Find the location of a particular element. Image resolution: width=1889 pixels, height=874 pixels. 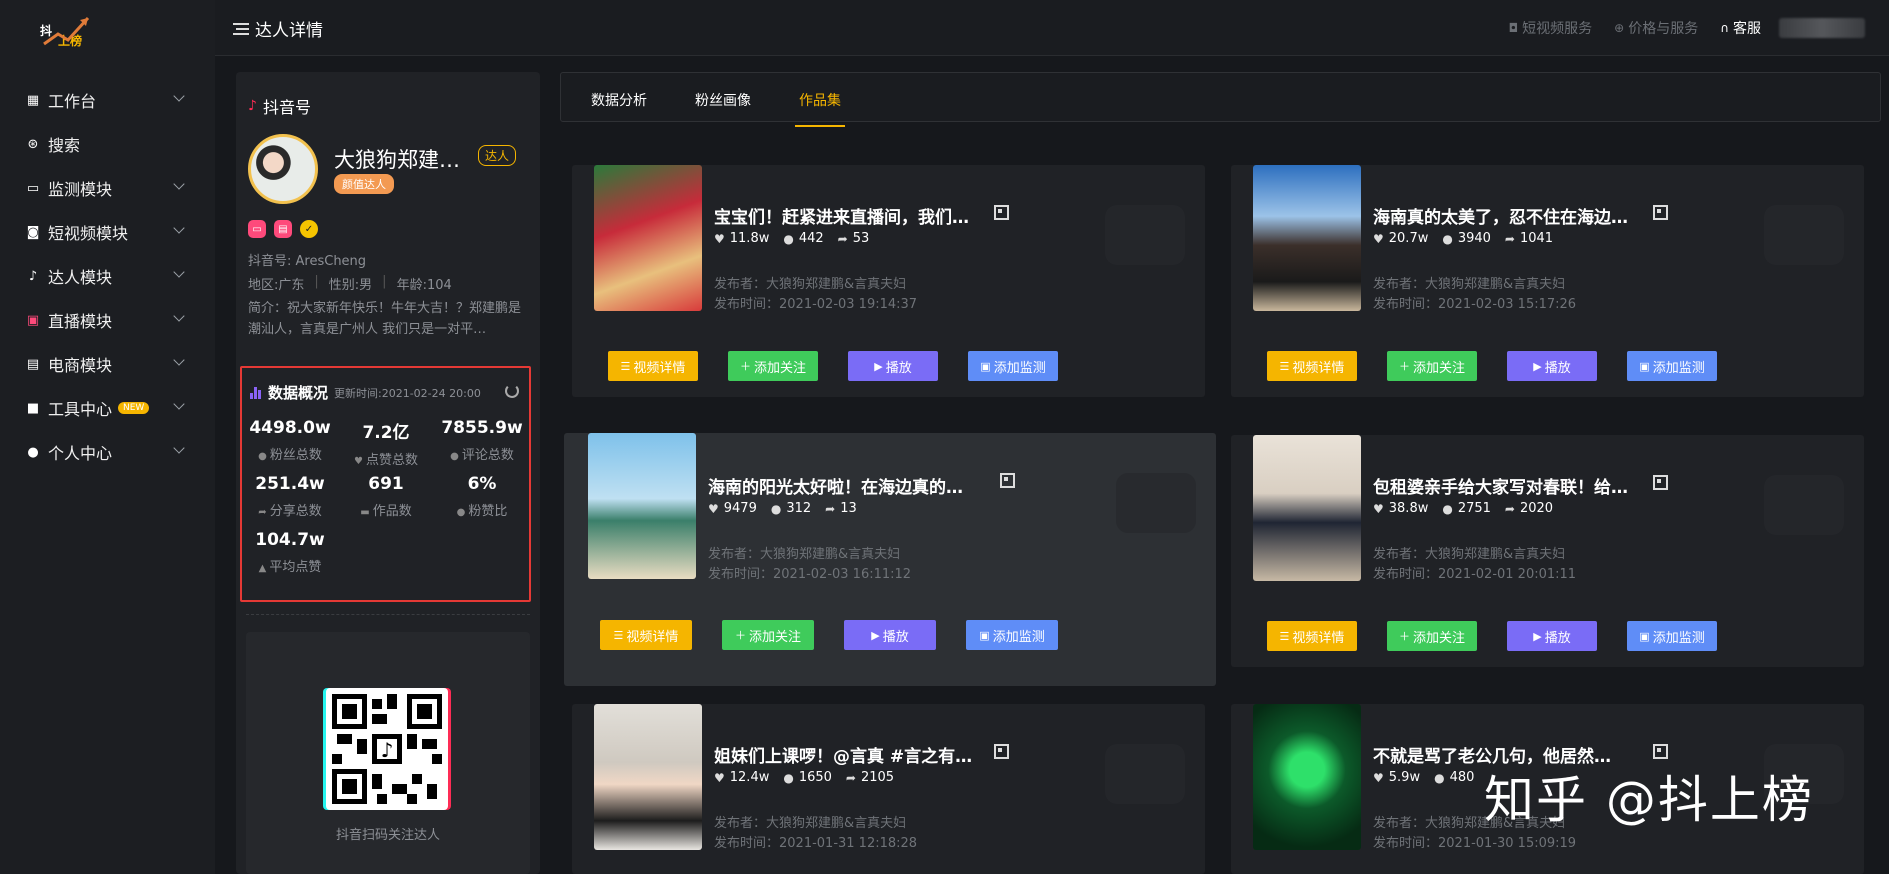

likes-value: 9479 is located at coordinates (740, 508).